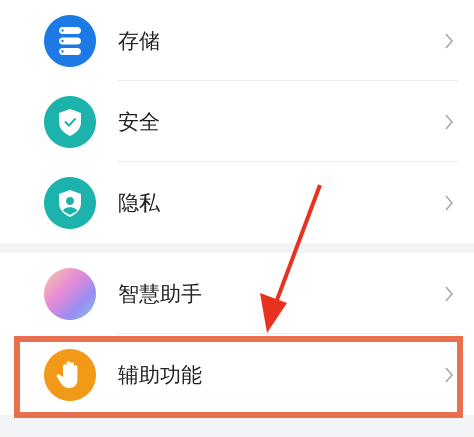 The image size is (474, 437). What do you see at coordinates (70, 374) in the screenshot?
I see `hand-icon` at bounding box center [70, 374].